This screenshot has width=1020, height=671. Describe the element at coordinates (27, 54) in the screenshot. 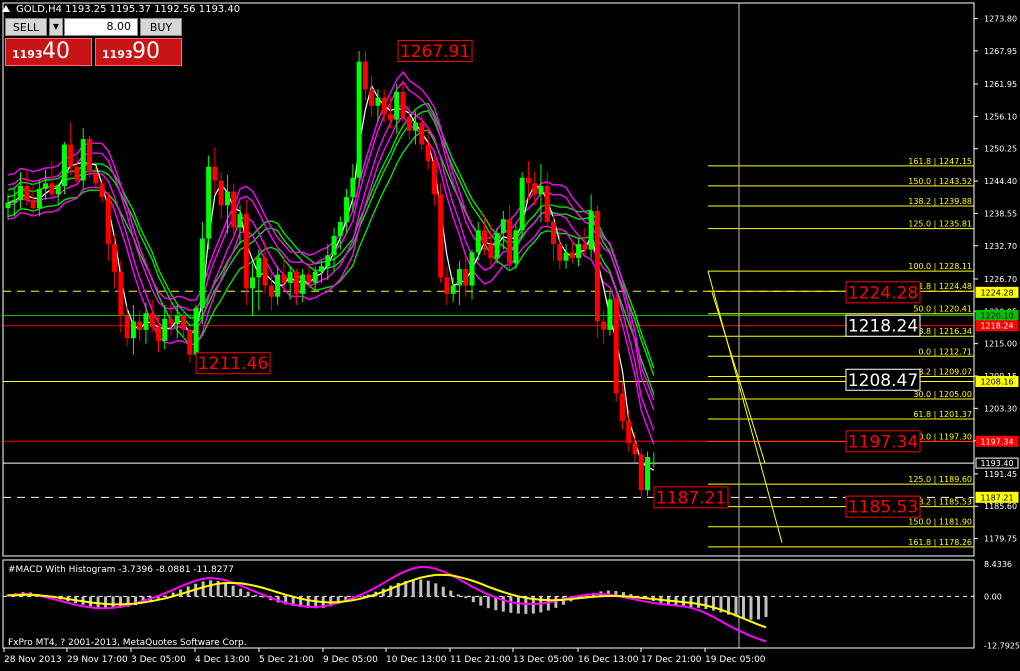

I see `sell-price-prefix: 1193` at that location.